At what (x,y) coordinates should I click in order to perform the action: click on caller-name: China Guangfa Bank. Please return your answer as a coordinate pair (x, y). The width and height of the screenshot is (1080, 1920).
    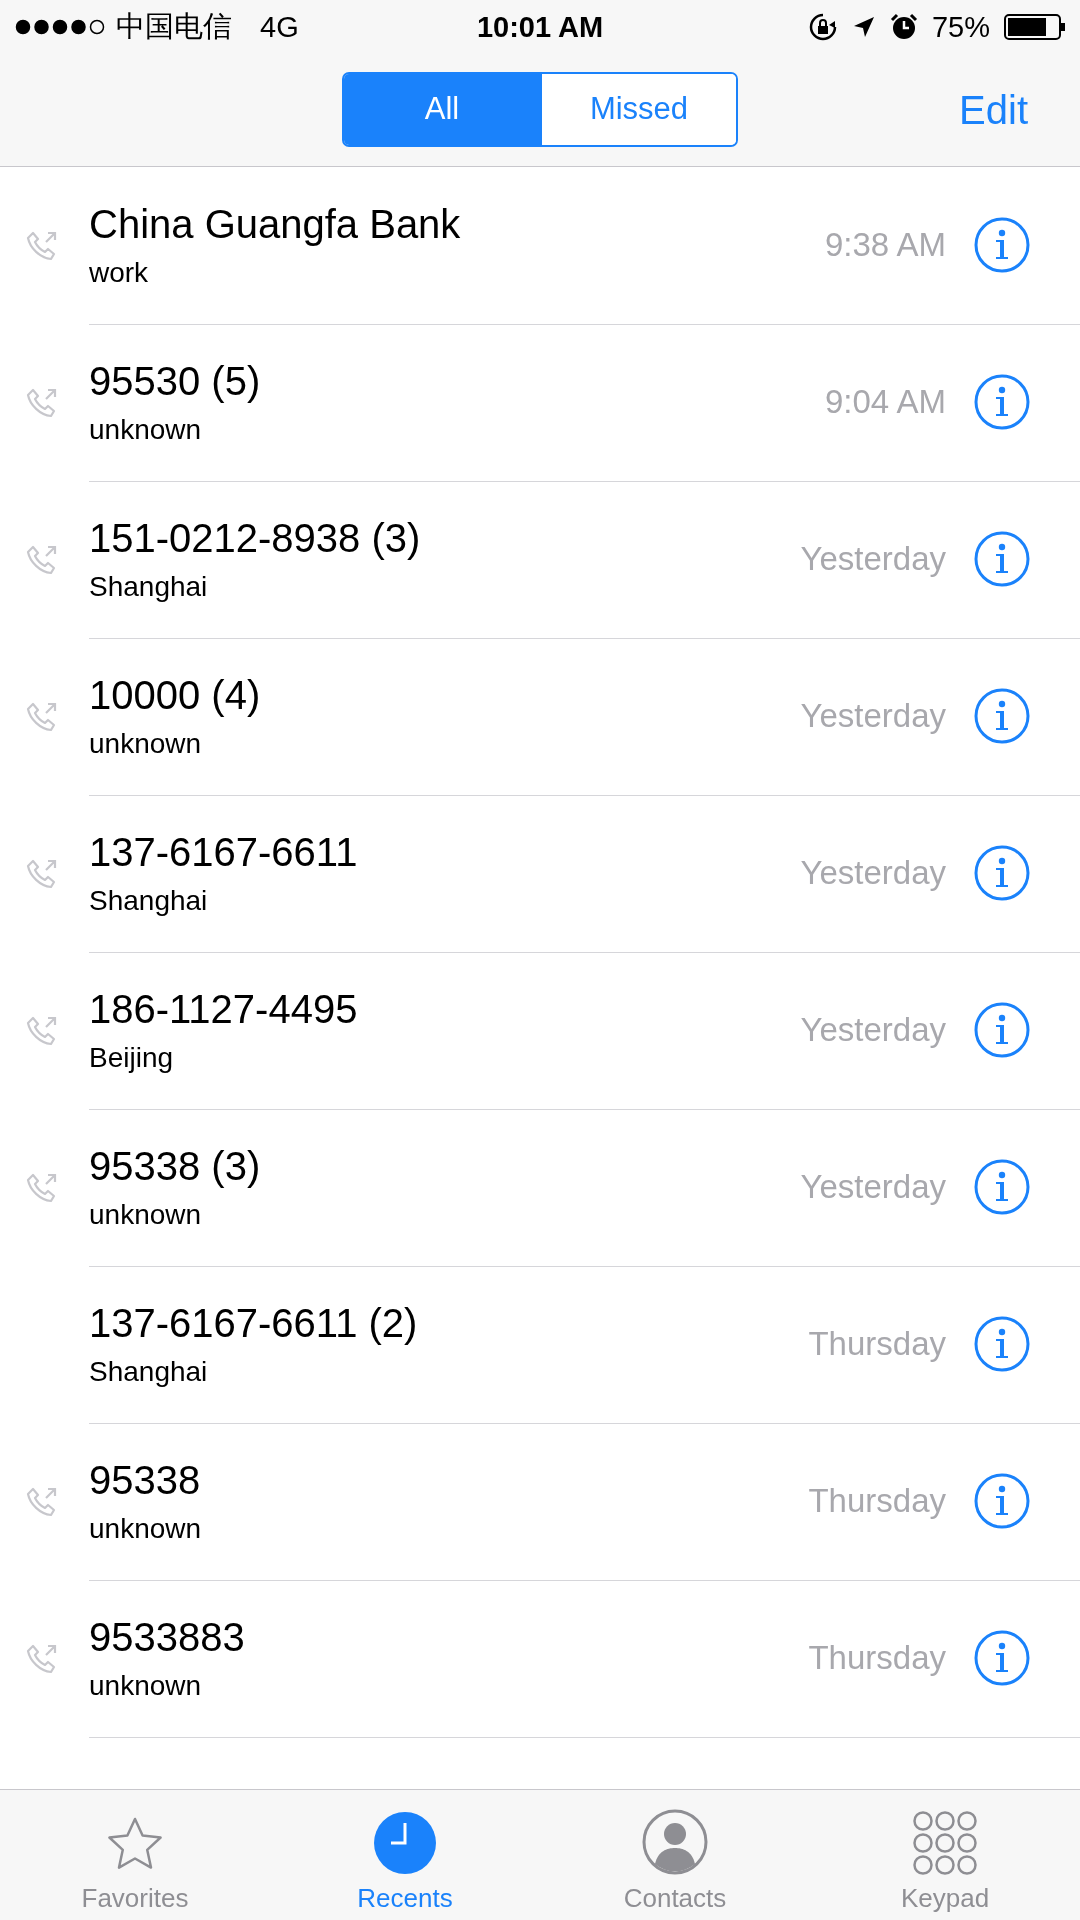
    Looking at the image, I should click on (275, 224).